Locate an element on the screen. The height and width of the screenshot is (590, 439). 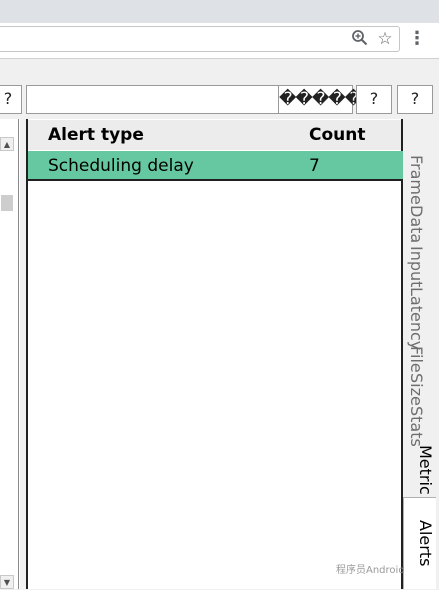
zoom-icon is located at coordinates (360, 39).